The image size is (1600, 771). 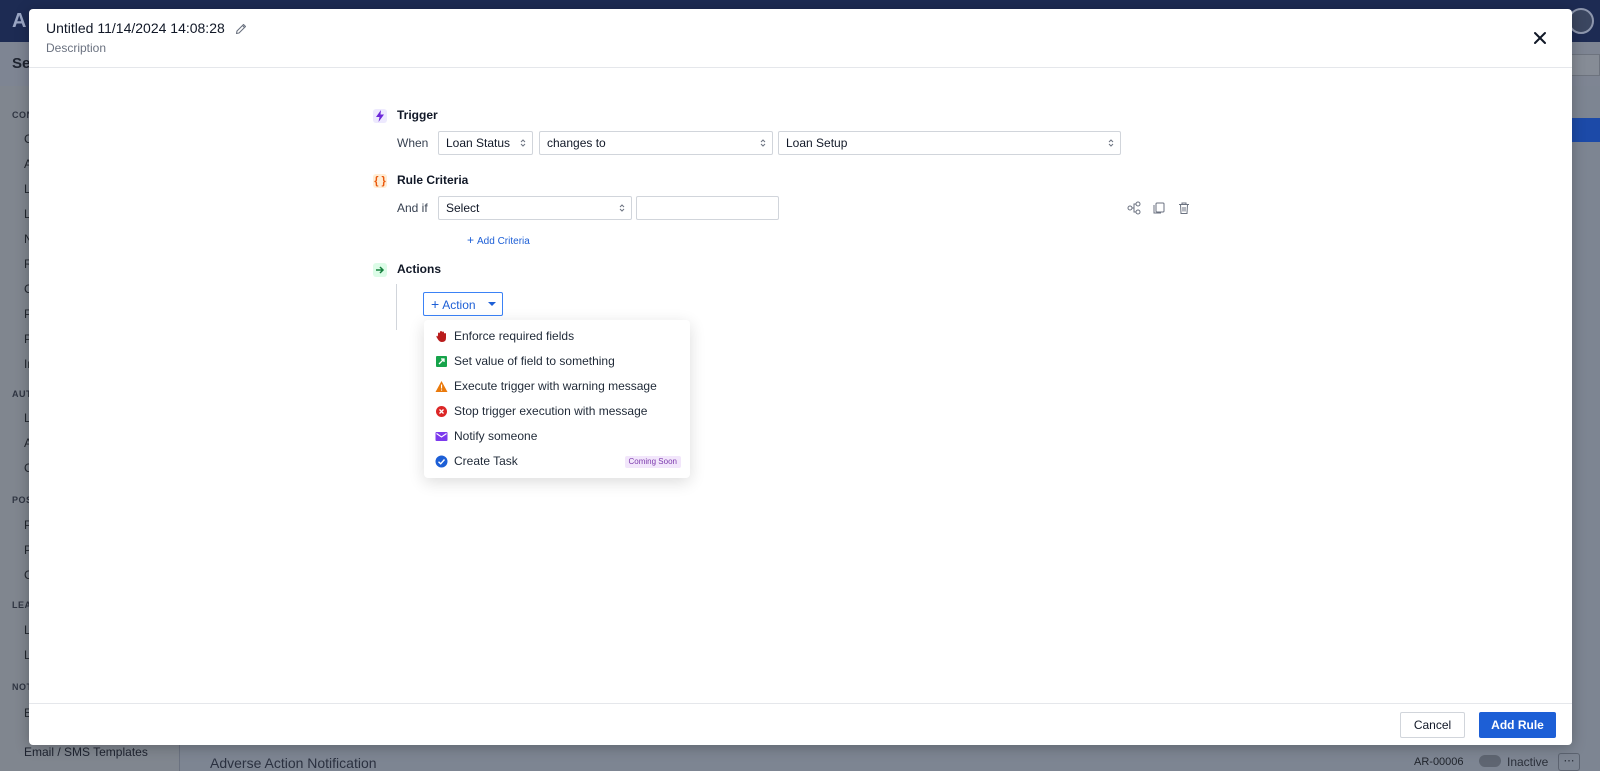 I want to click on menu-item-label: Stop trigger execution with message, so click(x=551, y=411).